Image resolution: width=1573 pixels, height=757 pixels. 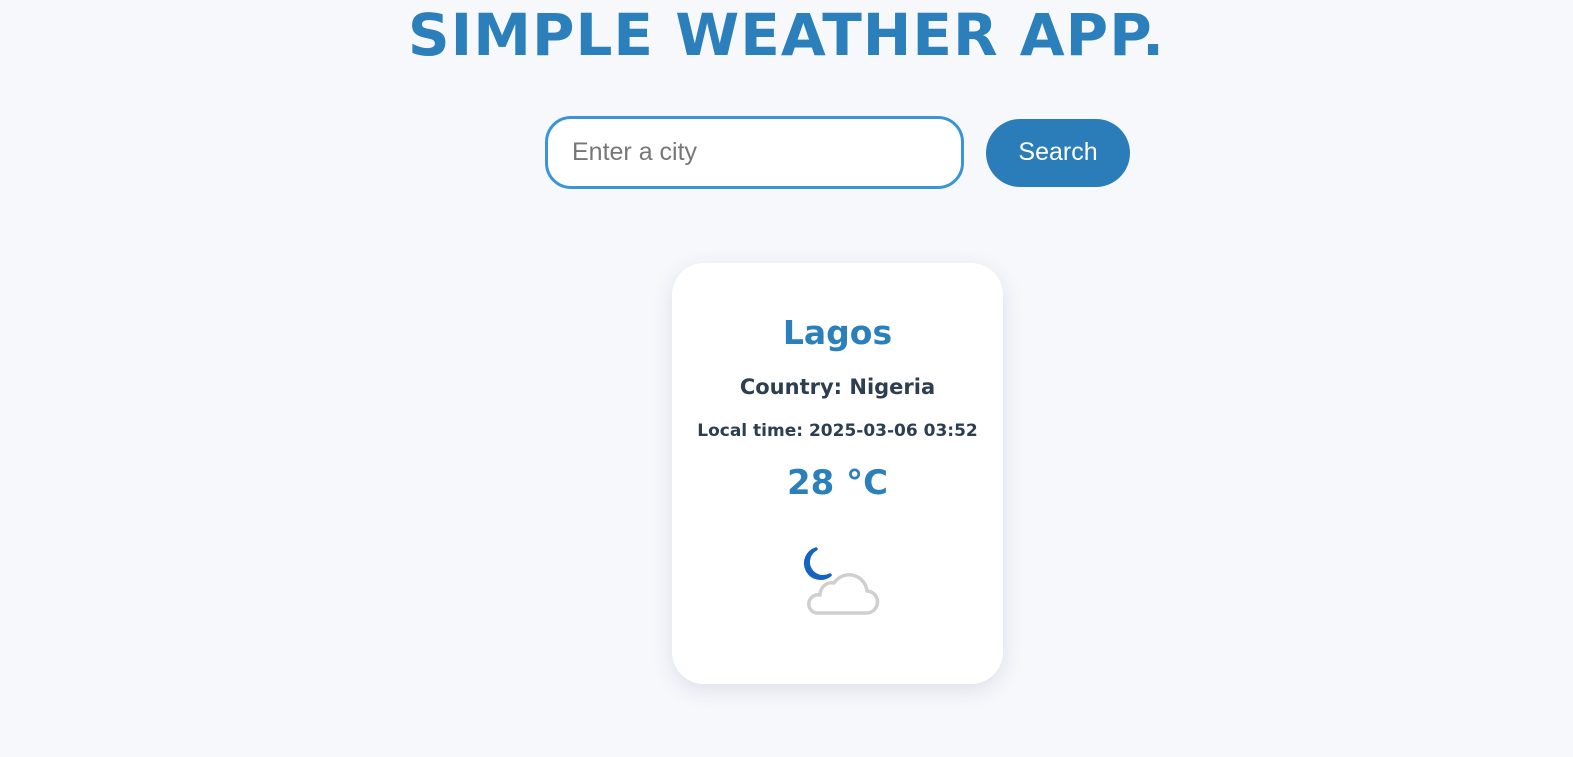 I want to click on search-bar: Search, so click(x=837, y=152).